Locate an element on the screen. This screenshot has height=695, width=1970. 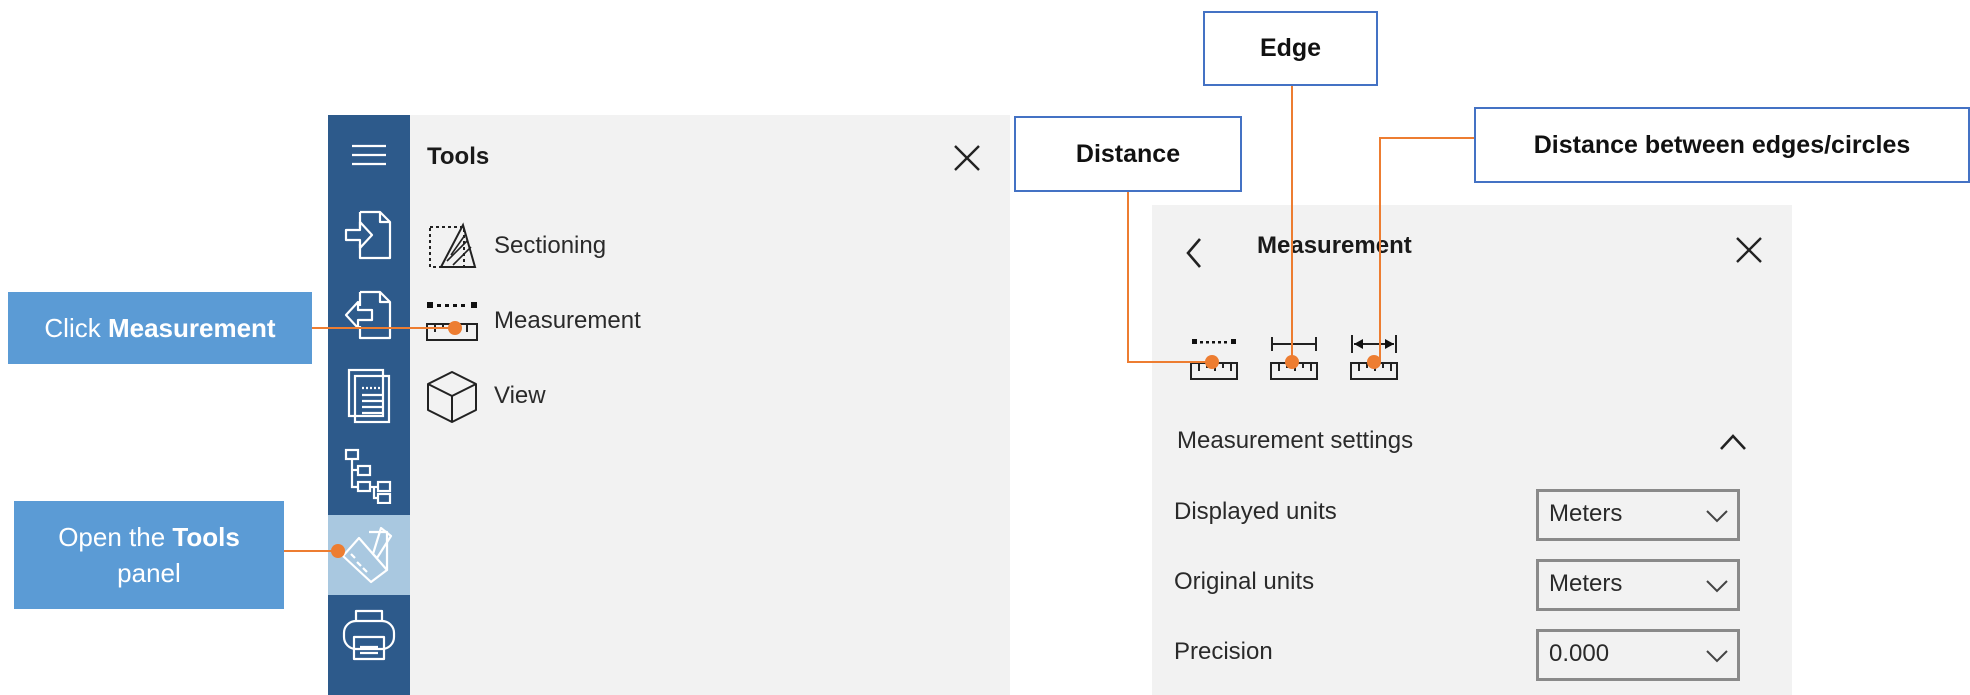
import-file-icon is located at coordinates (368, 235).